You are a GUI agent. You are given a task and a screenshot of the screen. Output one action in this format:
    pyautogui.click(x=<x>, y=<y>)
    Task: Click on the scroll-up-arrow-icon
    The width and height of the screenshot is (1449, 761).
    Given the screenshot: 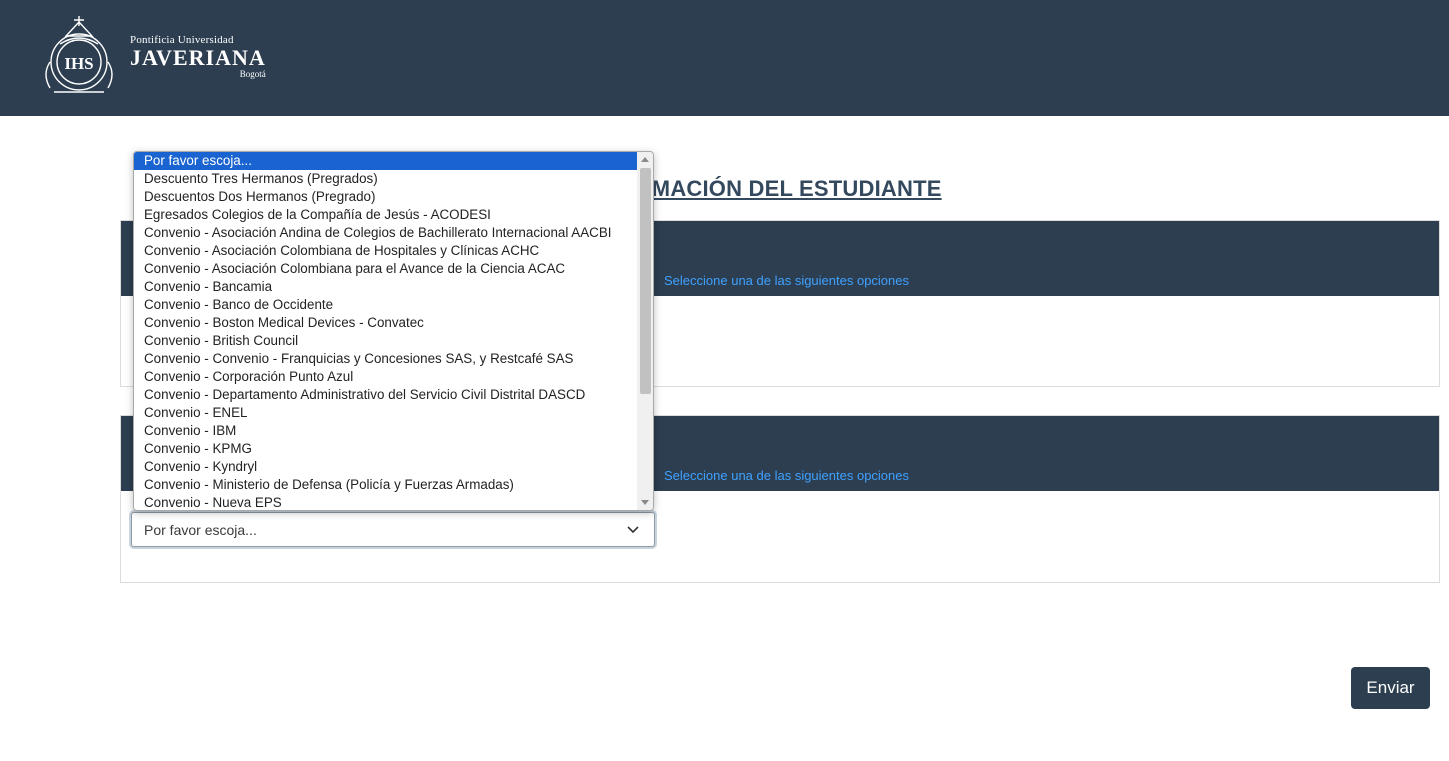 What is the action you would take?
    pyautogui.click(x=645, y=159)
    